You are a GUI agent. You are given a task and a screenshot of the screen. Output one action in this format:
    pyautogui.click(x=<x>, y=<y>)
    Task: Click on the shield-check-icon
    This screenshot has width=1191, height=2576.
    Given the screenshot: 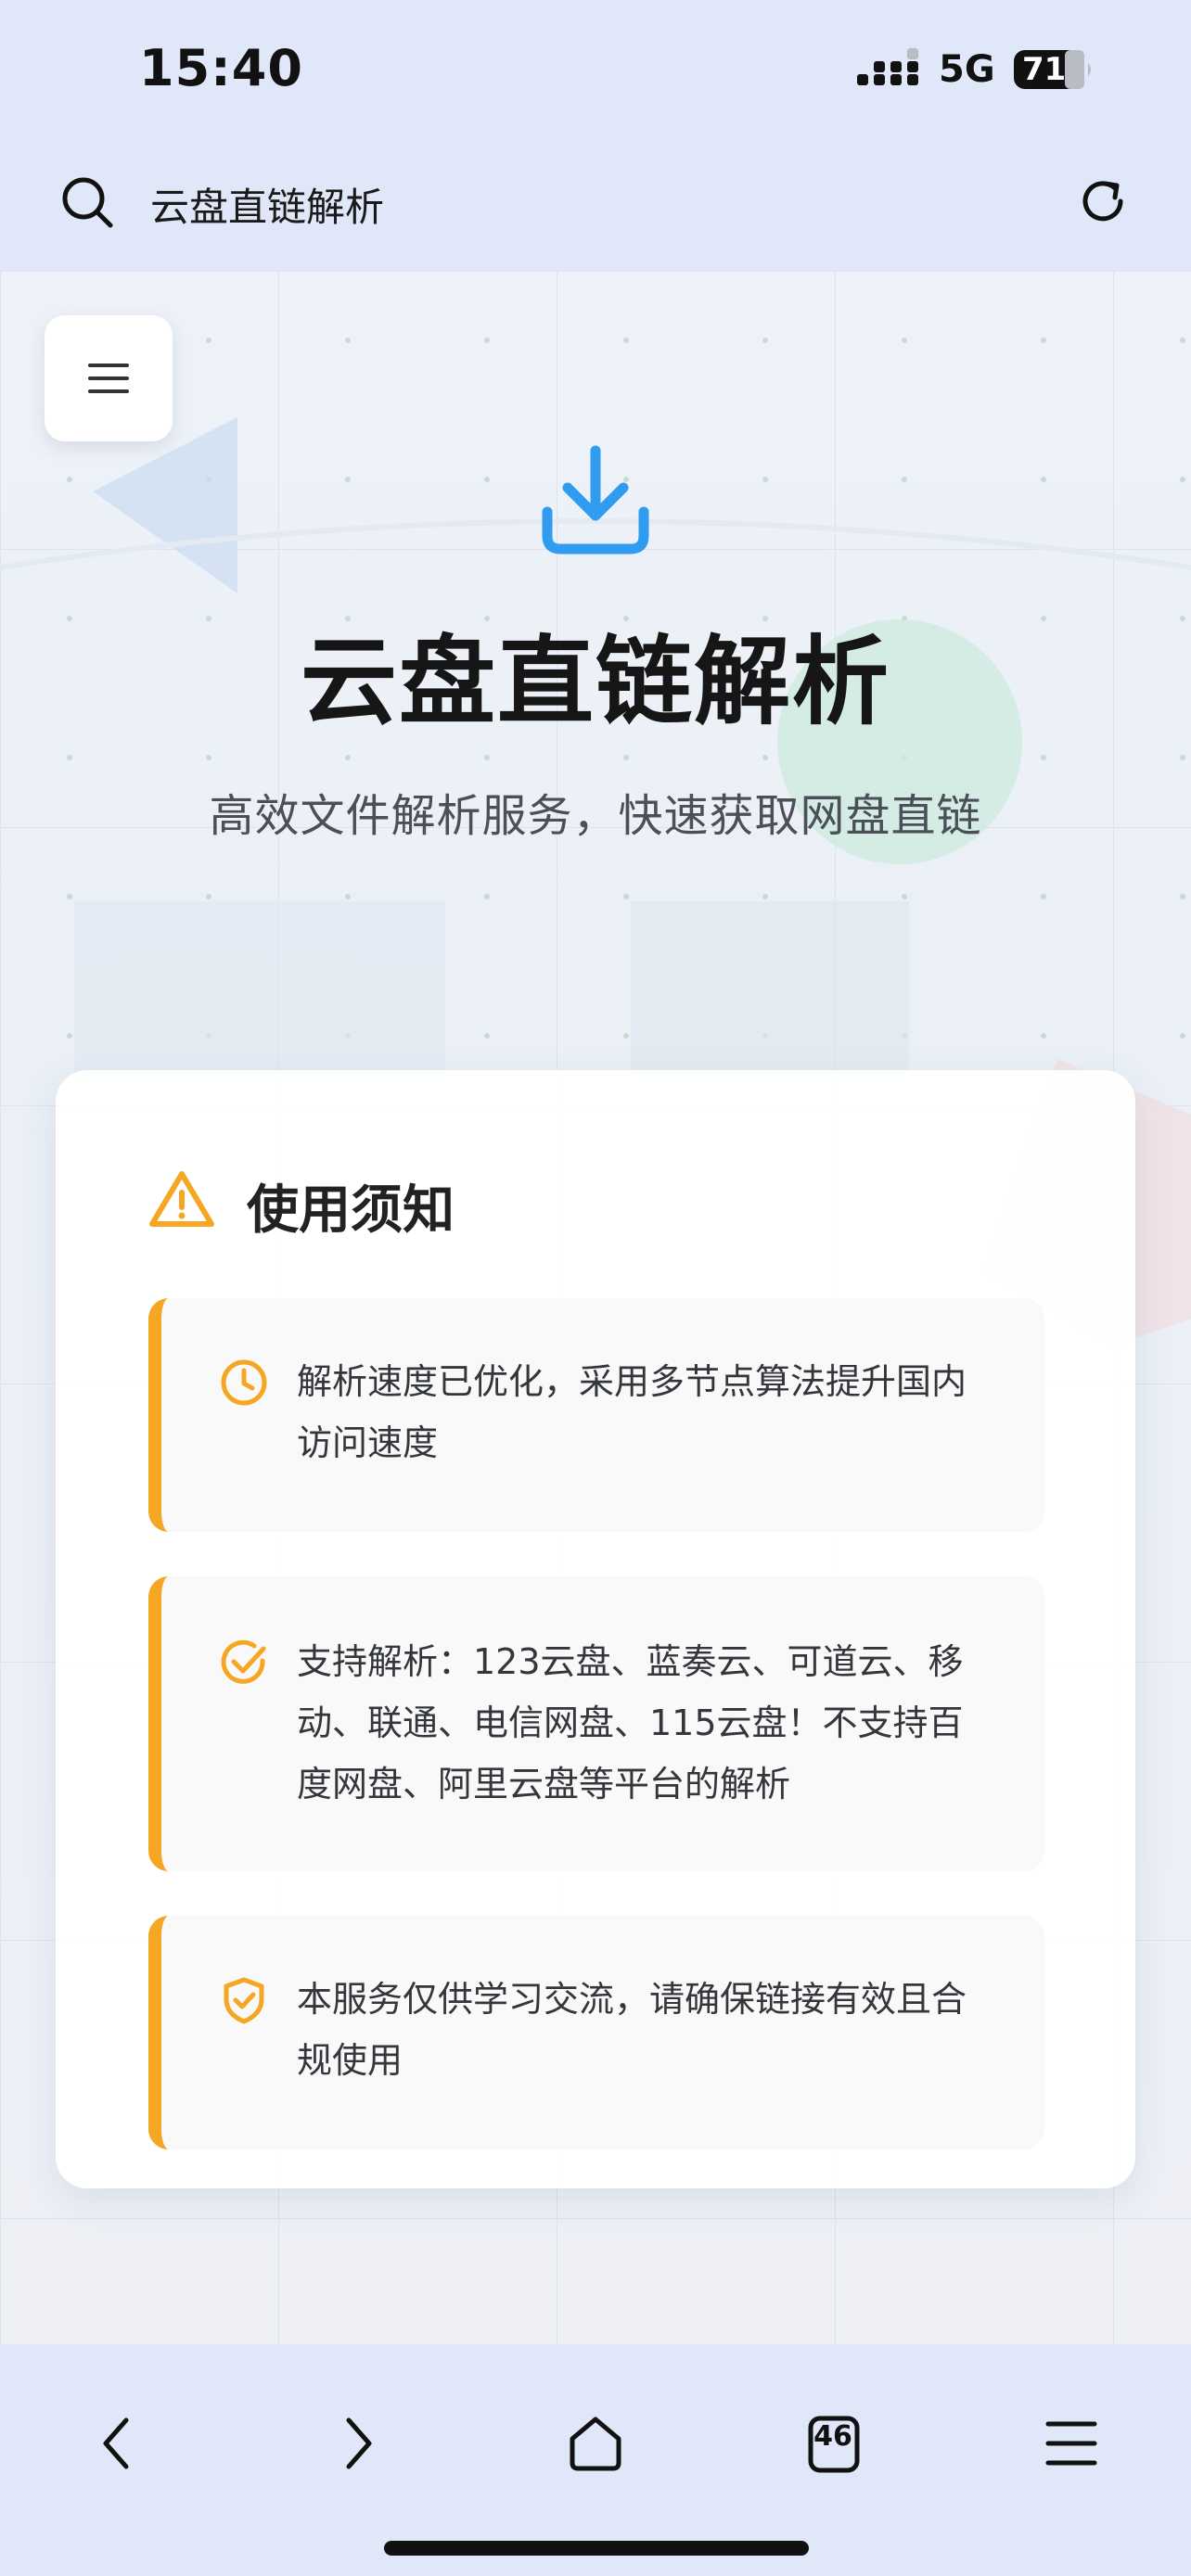 What is the action you would take?
    pyautogui.click(x=244, y=2000)
    